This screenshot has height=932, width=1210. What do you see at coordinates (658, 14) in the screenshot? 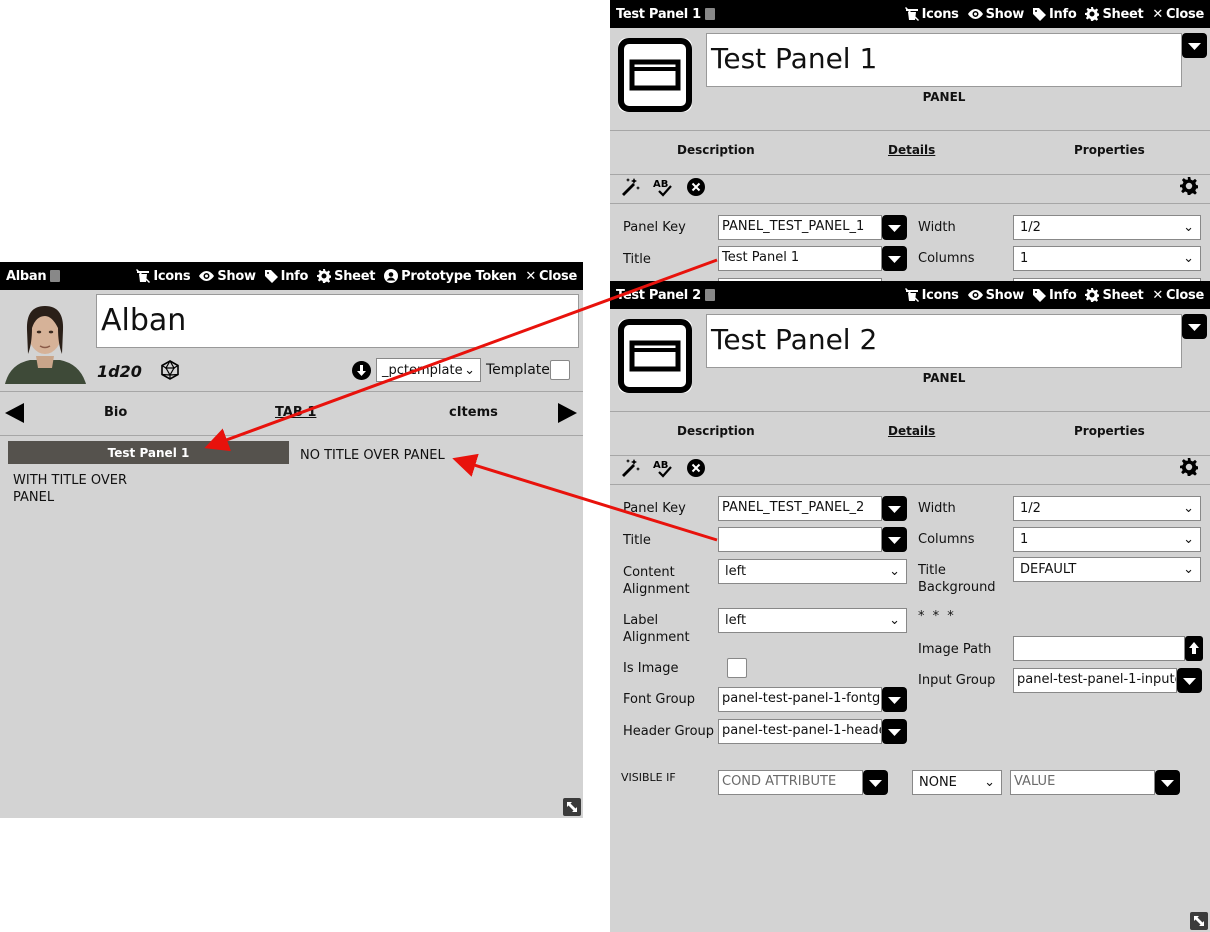
I see `window-title: Test Panel 1` at bounding box center [658, 14].